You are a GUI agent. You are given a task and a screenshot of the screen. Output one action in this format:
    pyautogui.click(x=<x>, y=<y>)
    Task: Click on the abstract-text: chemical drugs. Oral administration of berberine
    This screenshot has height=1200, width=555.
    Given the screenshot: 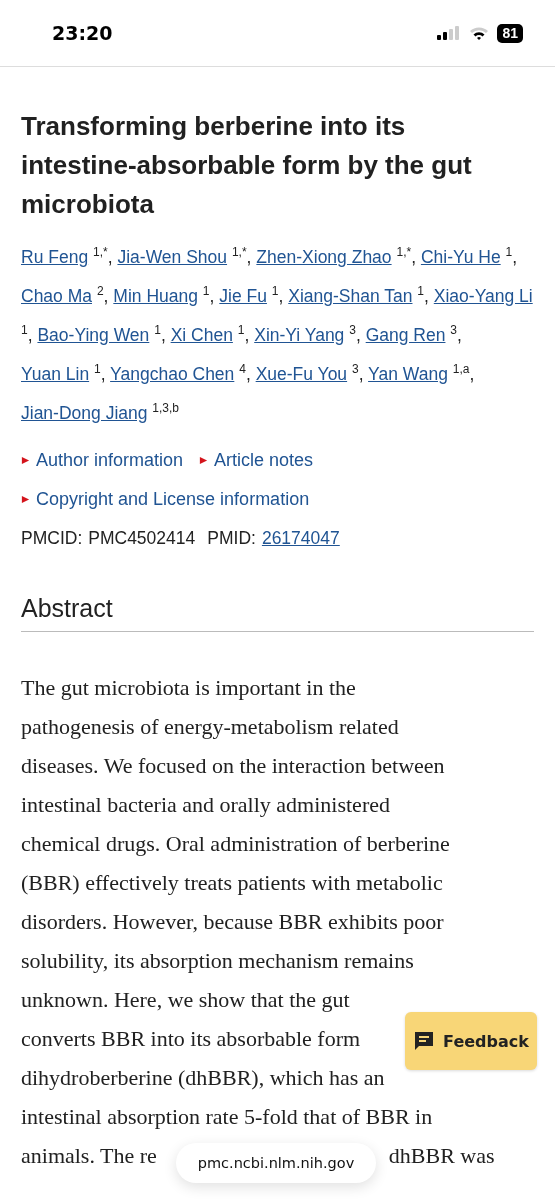 What is the action you would take?
    pyautogui.click(x=235, y=844)
    